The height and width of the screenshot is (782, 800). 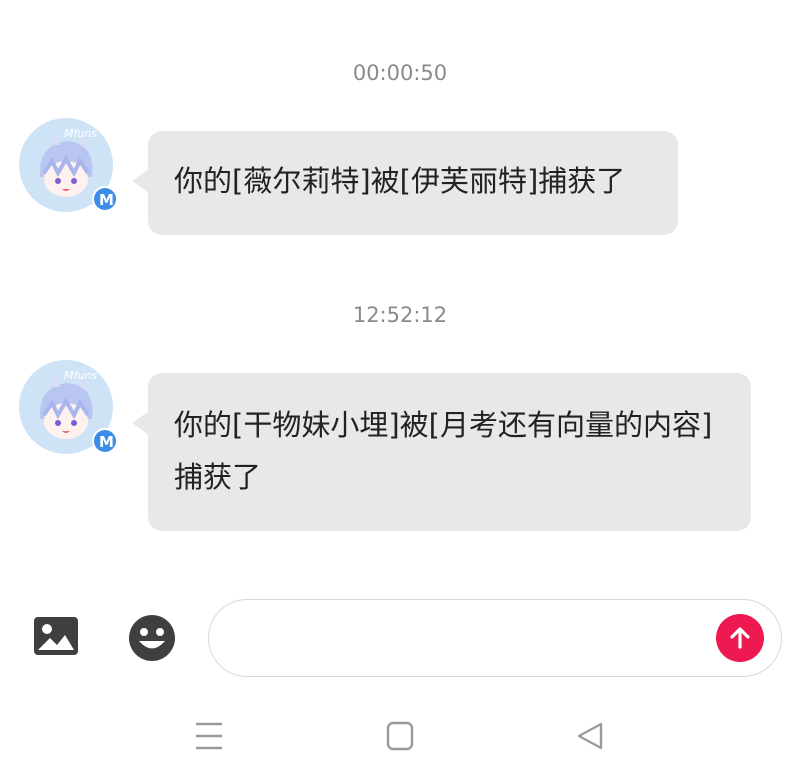 I want to click on emoji-icon, so click(x=152, y=638).